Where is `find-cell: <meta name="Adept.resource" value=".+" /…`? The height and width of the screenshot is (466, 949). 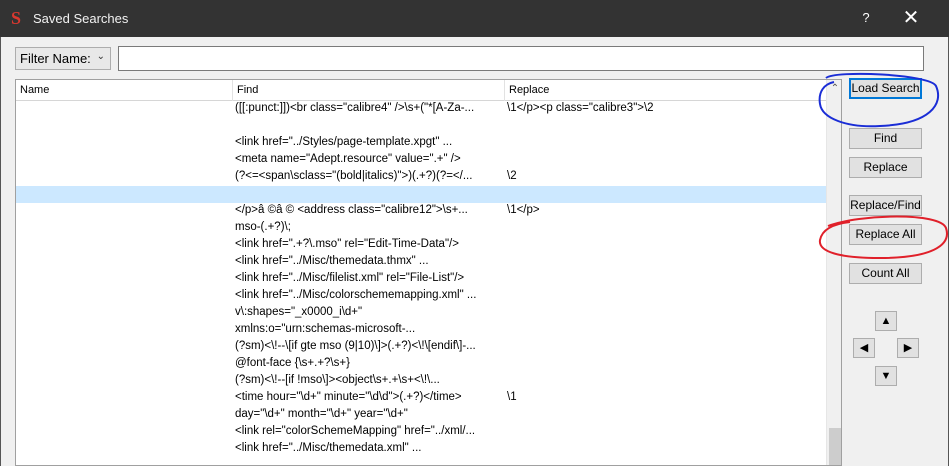
find-cell: <meta name="Adept.resource" value=".+" /… is located at coordinates (348, 159).